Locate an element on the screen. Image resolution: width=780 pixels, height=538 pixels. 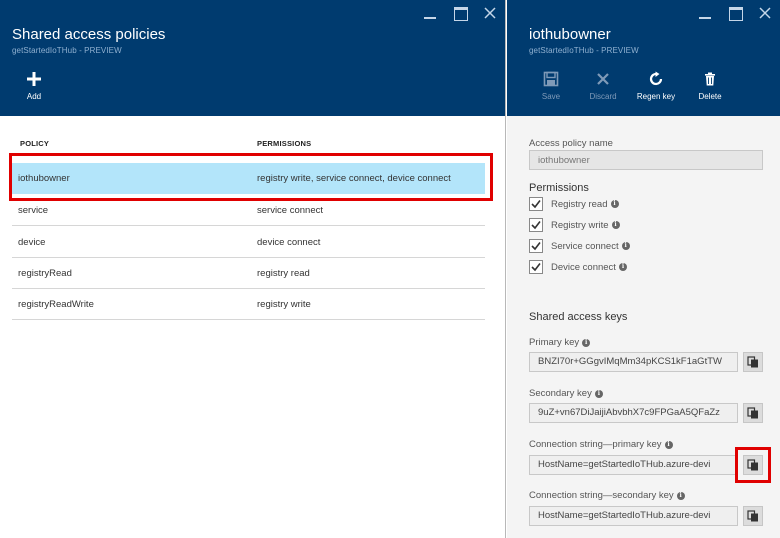
copy-connection-string-secondary-button is located at coordinates (753, 516).